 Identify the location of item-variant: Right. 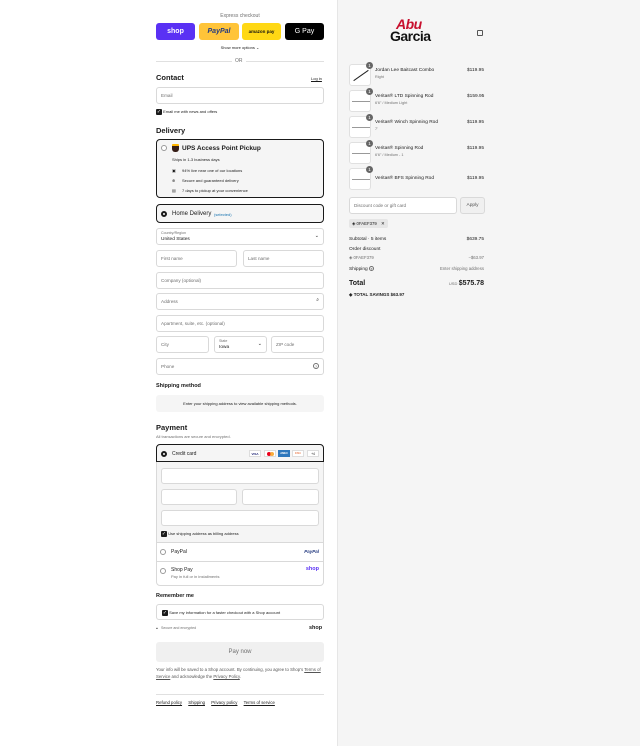
(379, 77).